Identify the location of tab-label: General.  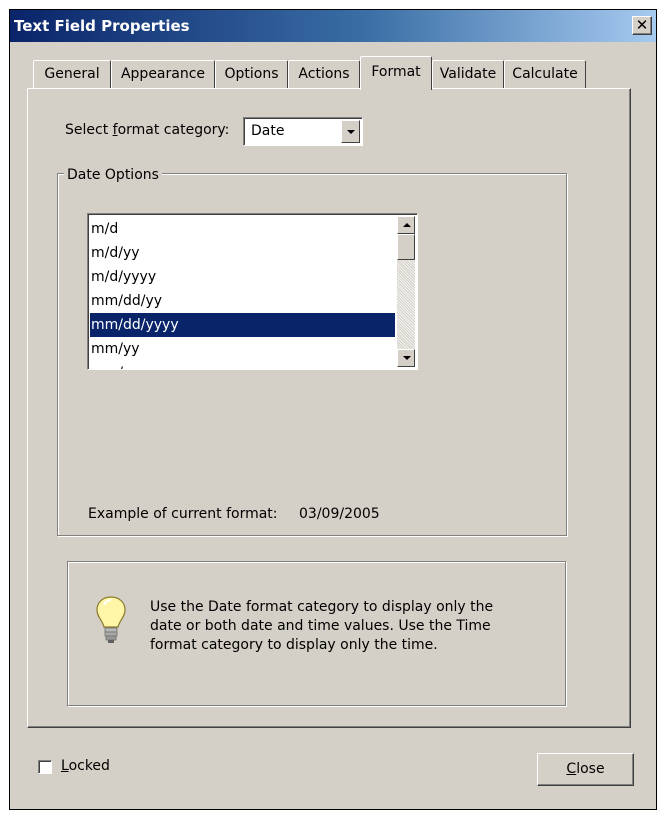
(72, 74).